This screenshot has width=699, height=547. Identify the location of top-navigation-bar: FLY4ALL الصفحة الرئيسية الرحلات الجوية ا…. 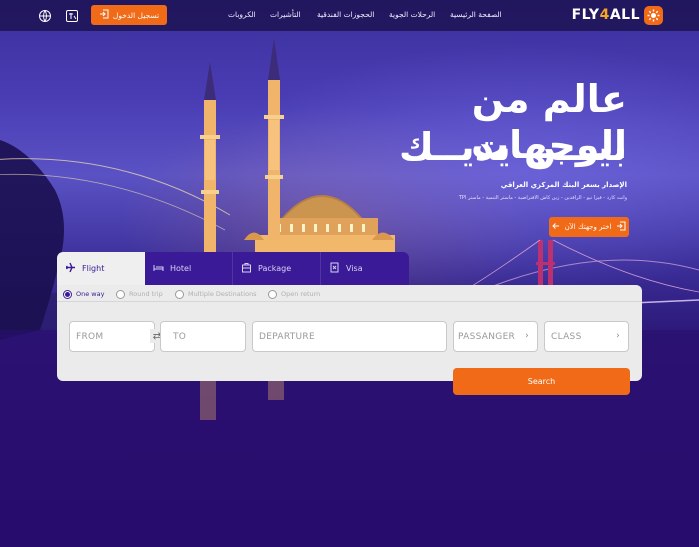
(349, 15).